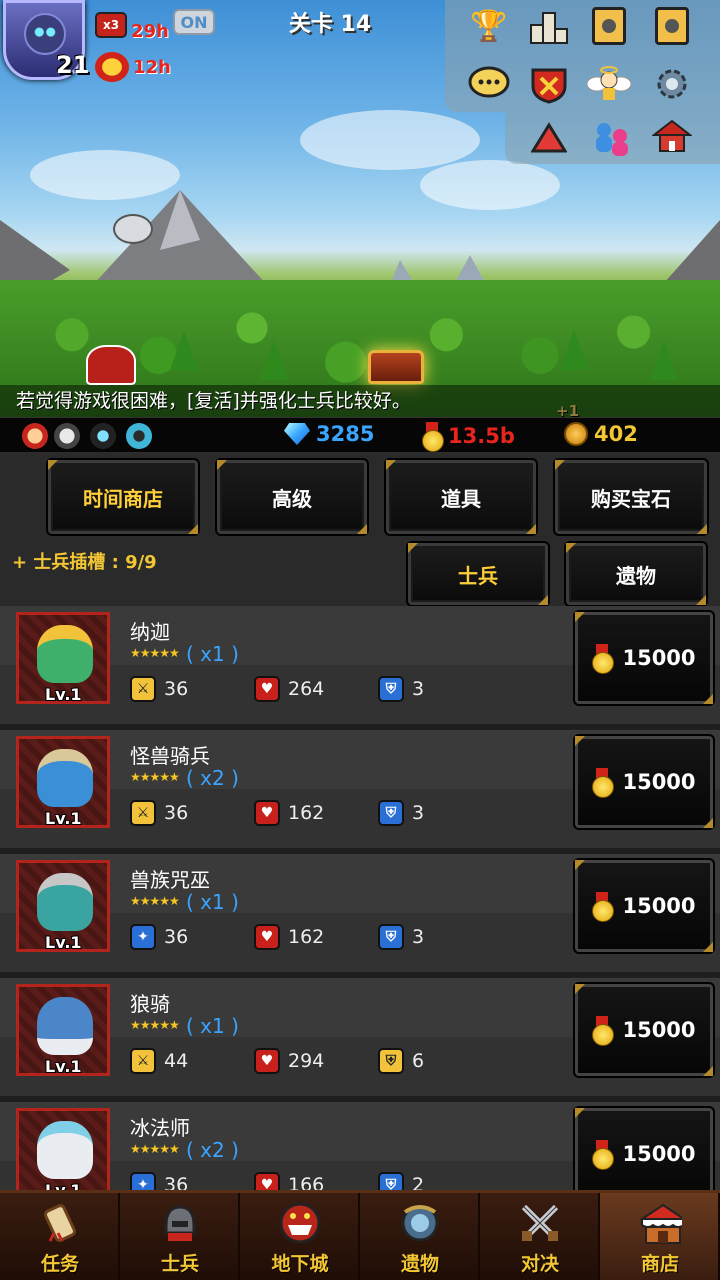  I want to click on auto-toggle: ON, so click(194, 22).